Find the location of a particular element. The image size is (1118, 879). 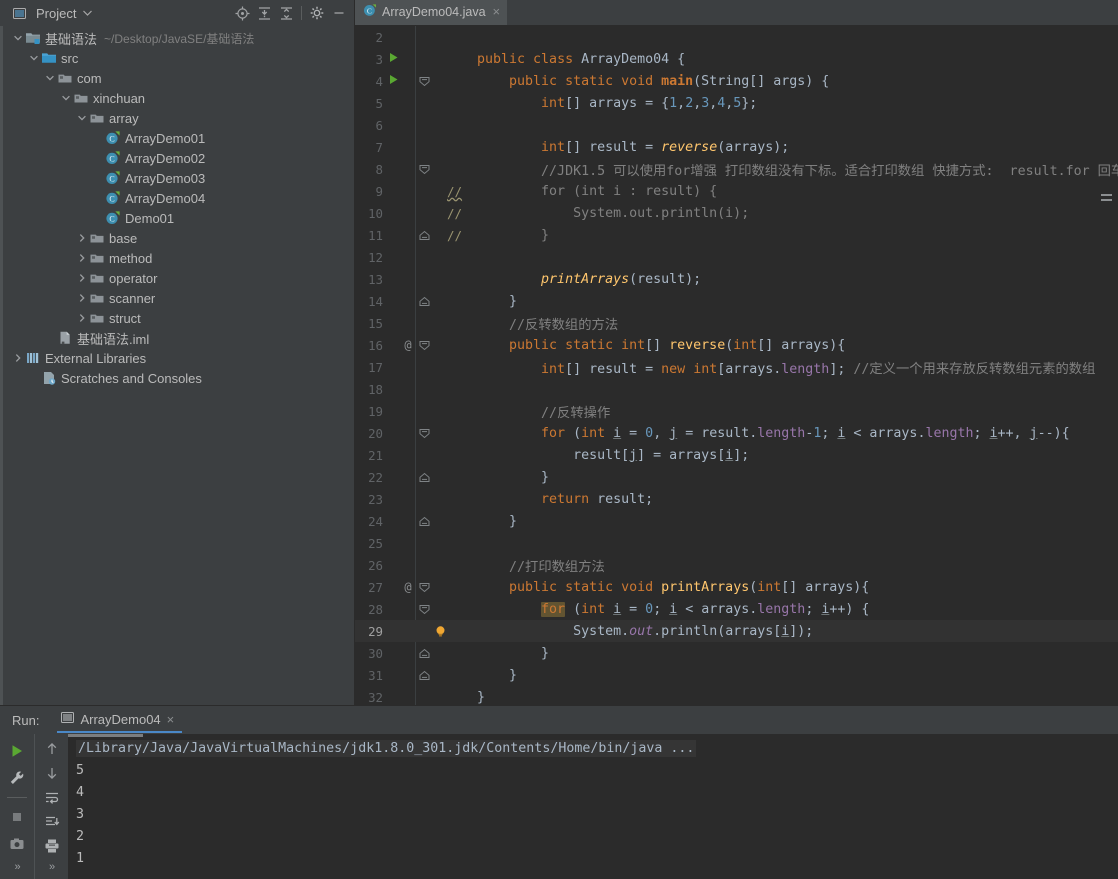

code-line-11: 11 // } is located at coordinates (736, 235).